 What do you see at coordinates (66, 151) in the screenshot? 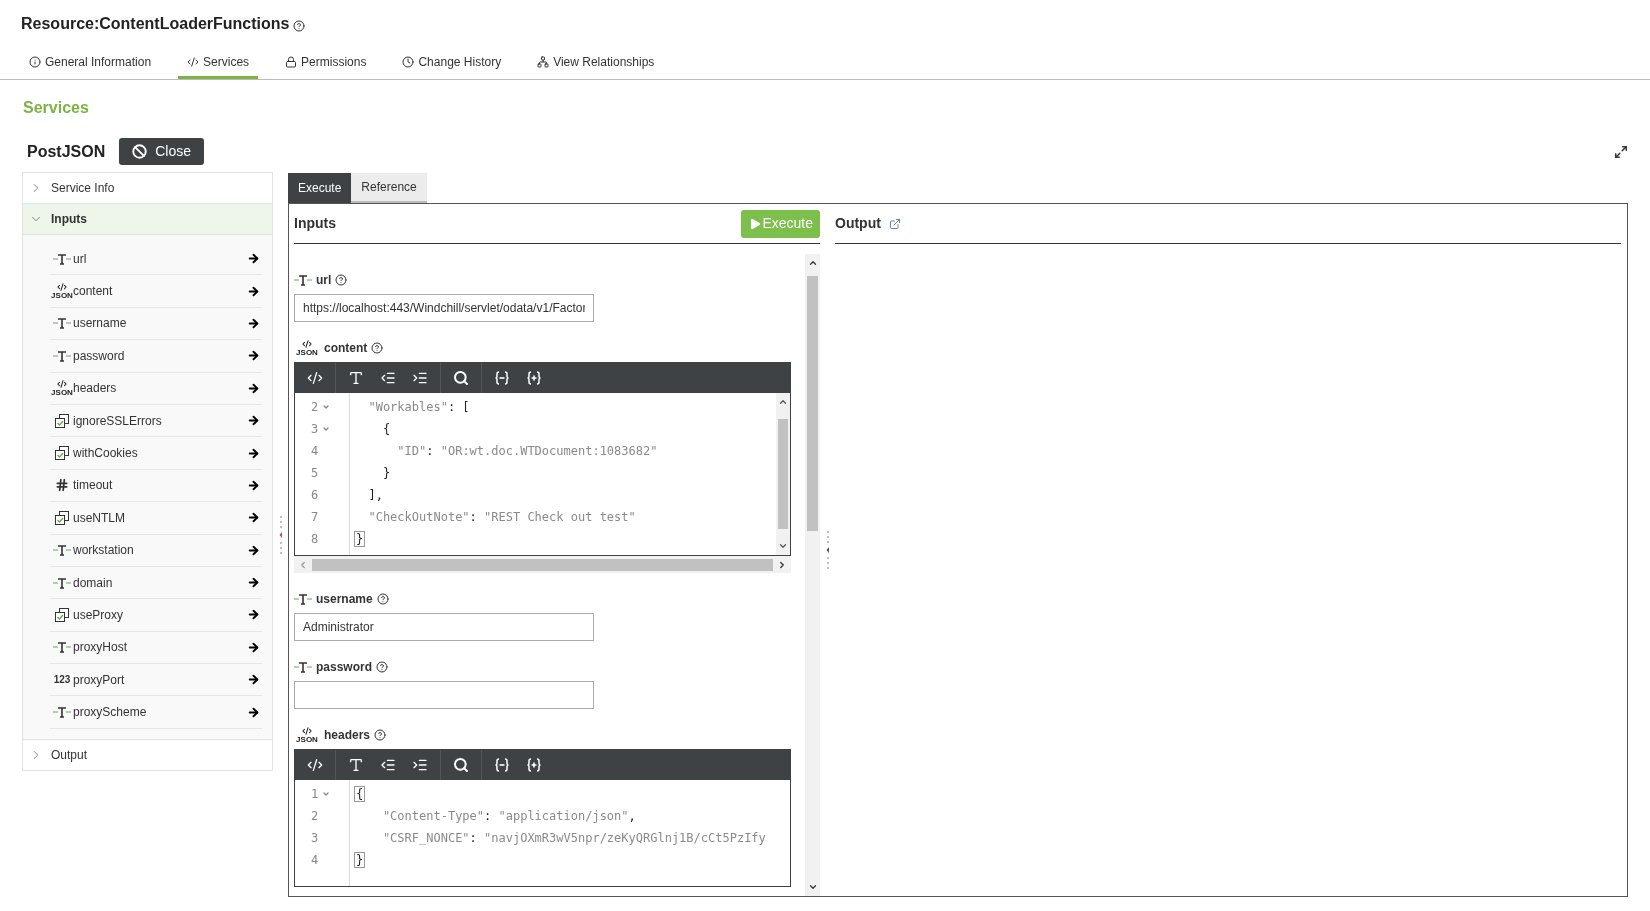
I see `service-name: PostJSON` at bounding box center [66, 151].